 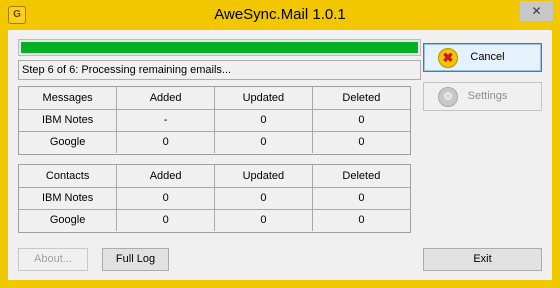 I want to click on window-title: AweSync.Mail 1.0.1, so click(x=280, y=14).